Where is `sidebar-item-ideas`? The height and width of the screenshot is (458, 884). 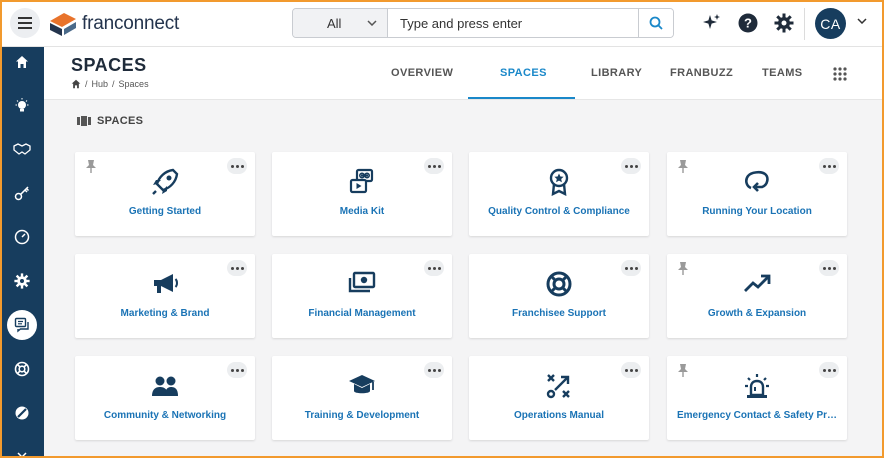 sidebar-item-ideas is located at coordinates (22, 106).